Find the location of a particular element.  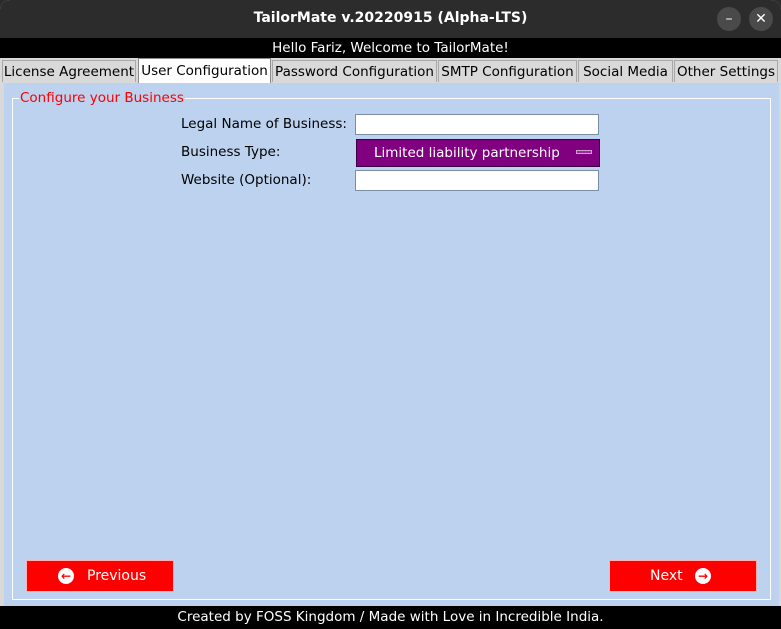

tab-other-settings: Other Settings is located at coordinates (726, 71).